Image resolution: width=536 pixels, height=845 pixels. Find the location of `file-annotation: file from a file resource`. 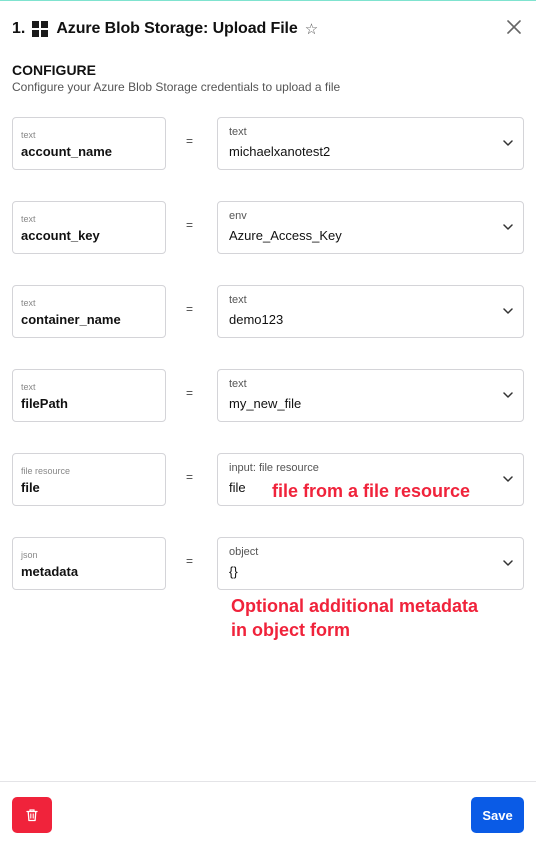

file-annotation: file from a file resource is located at coordinates (371, 491).